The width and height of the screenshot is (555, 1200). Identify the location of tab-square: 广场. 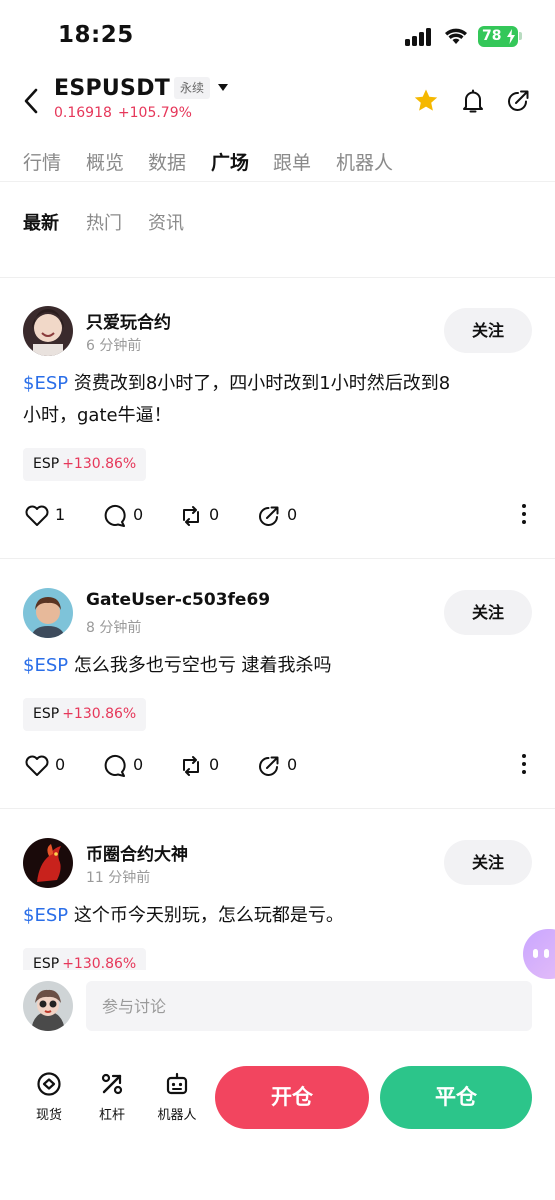
(230, 161).